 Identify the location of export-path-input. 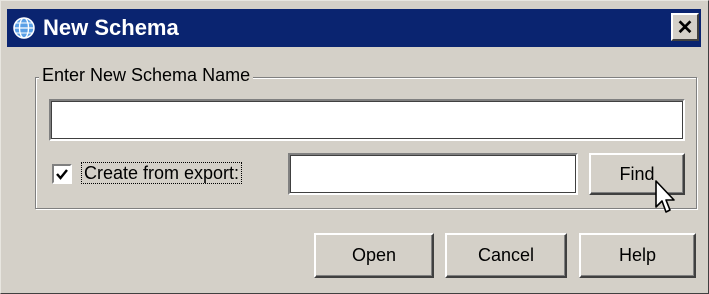
(433, 174).